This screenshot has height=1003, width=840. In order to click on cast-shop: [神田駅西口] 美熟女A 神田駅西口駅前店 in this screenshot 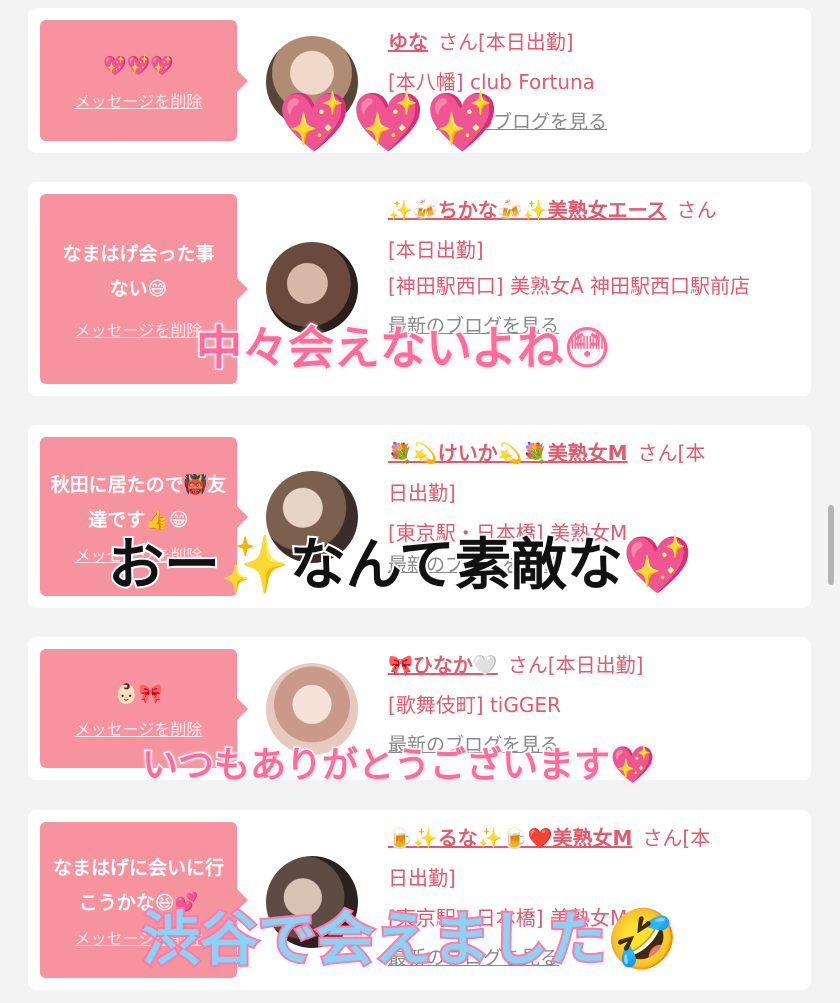, I will do `click(569, 286)`.